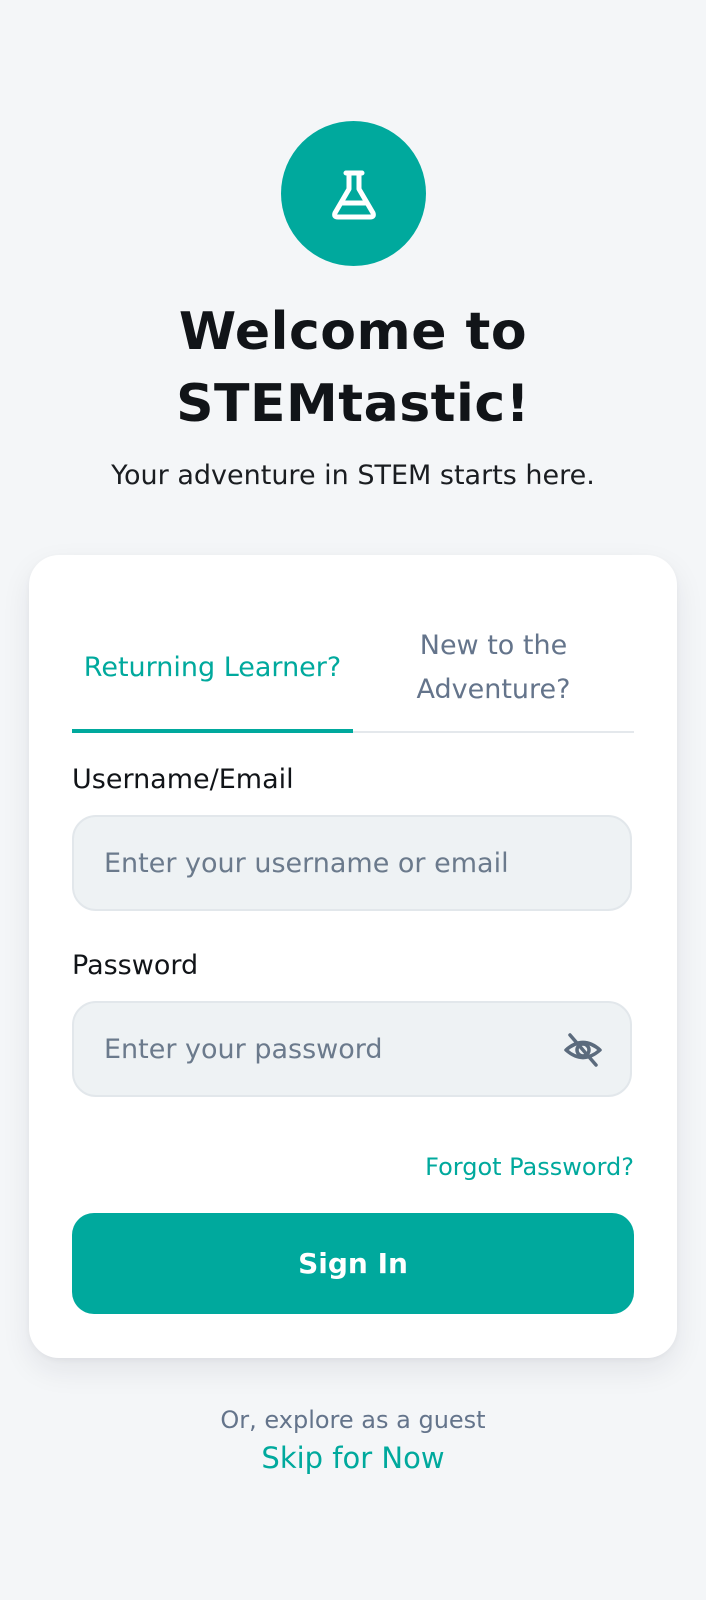  What do you see at coordinates (353, 1263) in the screenshot?
I see `sign-in-button: Sign In` at bounding box center [353, 1263].